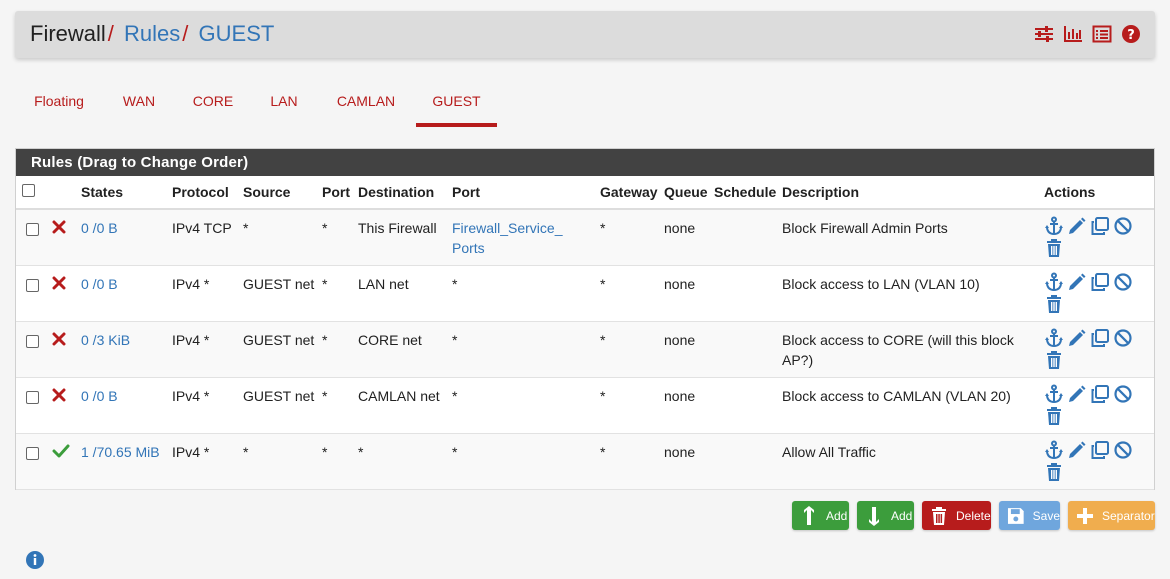 This screenshot has width=1170, height=579. I want to click on delete-label: Delete, so click(973, 515).